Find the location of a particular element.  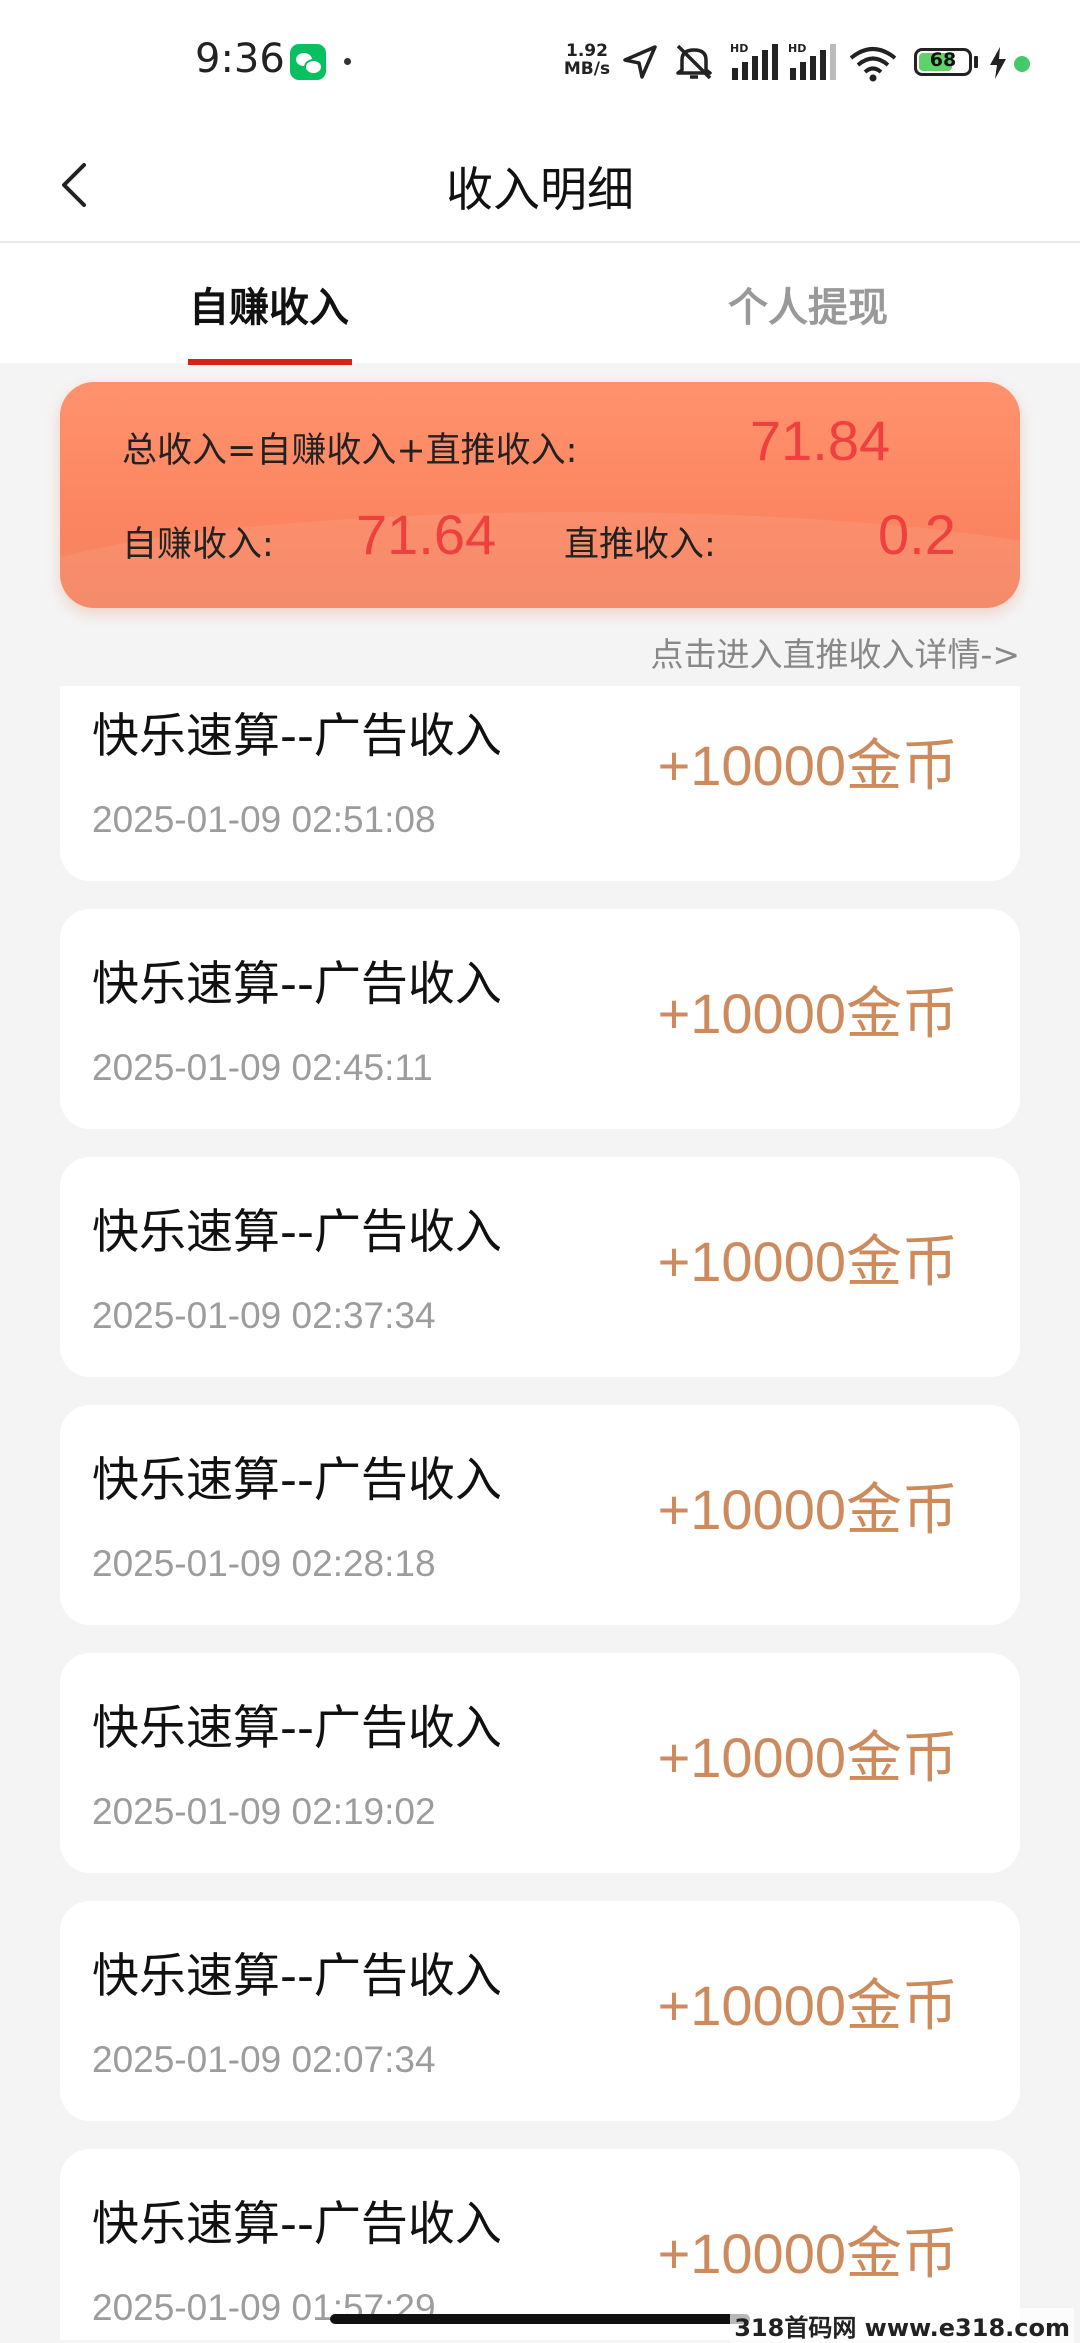

direct-income-label: 直推收入: is located at coordinates (640, 545).